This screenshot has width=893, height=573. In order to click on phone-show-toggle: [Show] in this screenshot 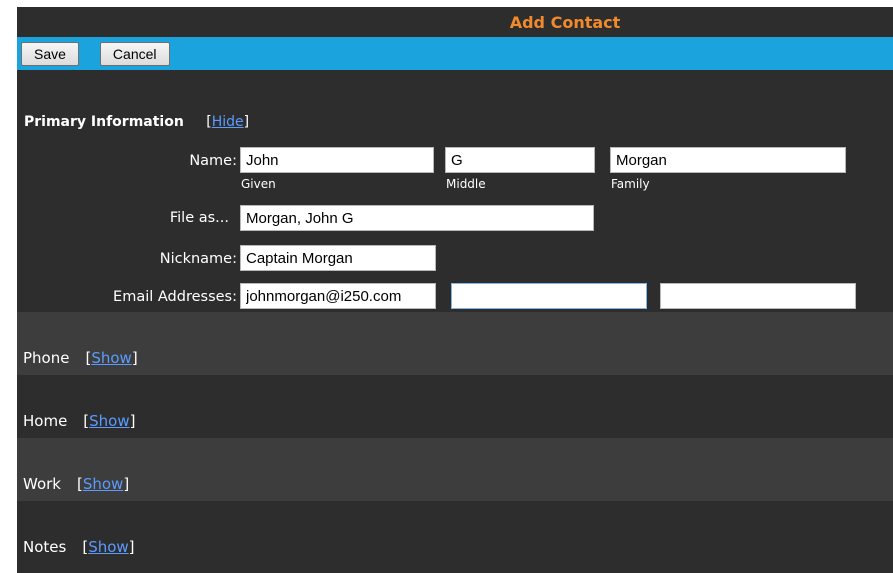, I will do `click(111, 358)`.